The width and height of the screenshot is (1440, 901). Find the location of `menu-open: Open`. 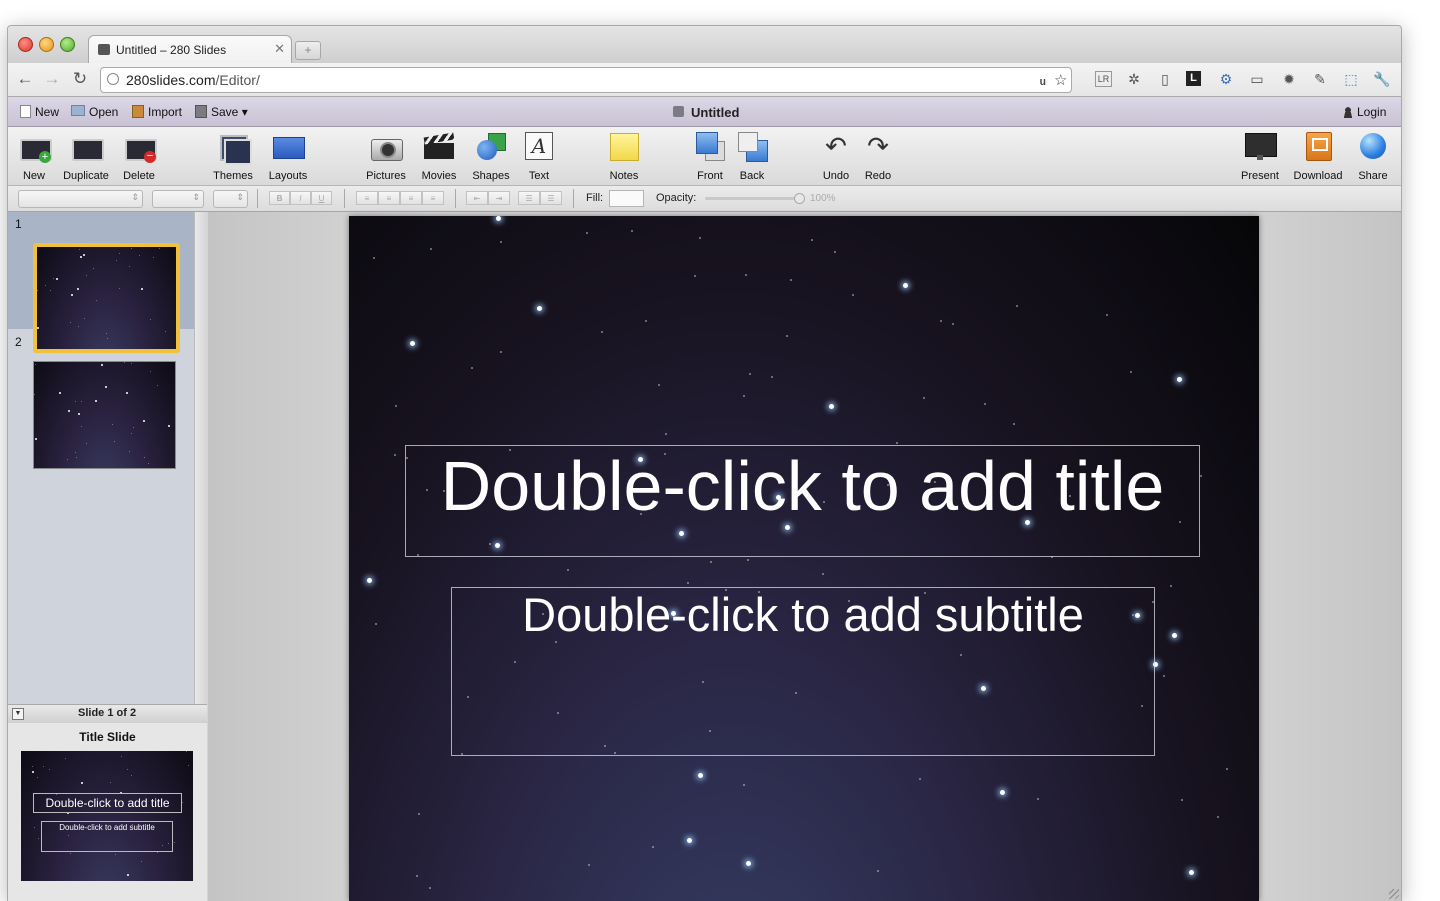

menu-open: Open is located at coordinates (94, 112).